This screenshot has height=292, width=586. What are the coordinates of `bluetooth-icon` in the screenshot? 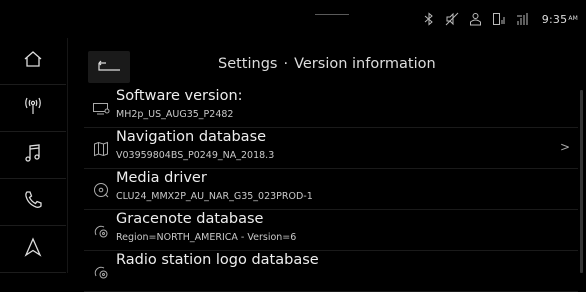 It's located at (429, 19).